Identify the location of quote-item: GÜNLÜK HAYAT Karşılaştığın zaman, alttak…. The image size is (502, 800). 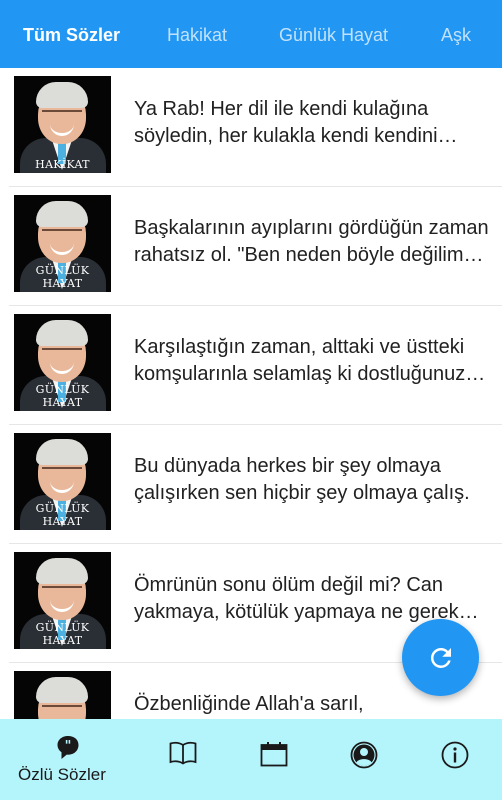
(255, 365).